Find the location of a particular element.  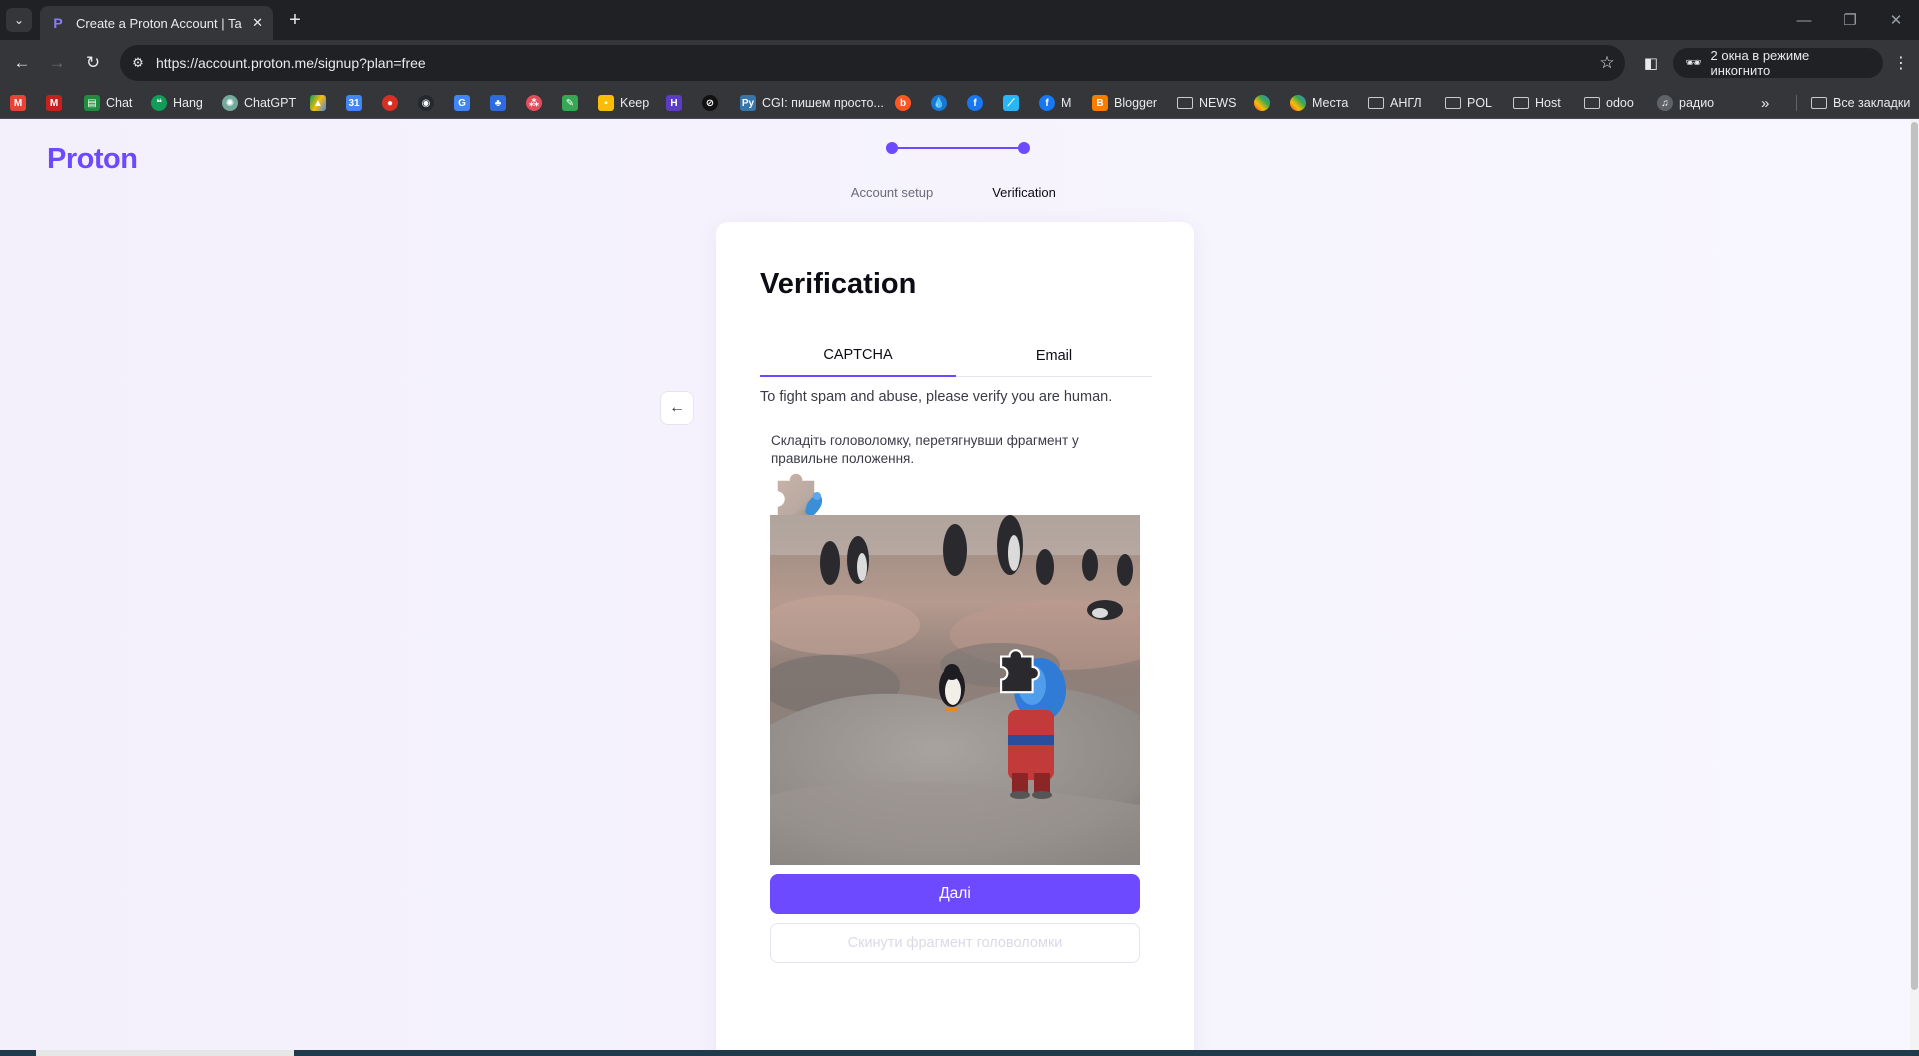

bookmark-item: ✺ ChatGPT is located at coordinates (259, 103).